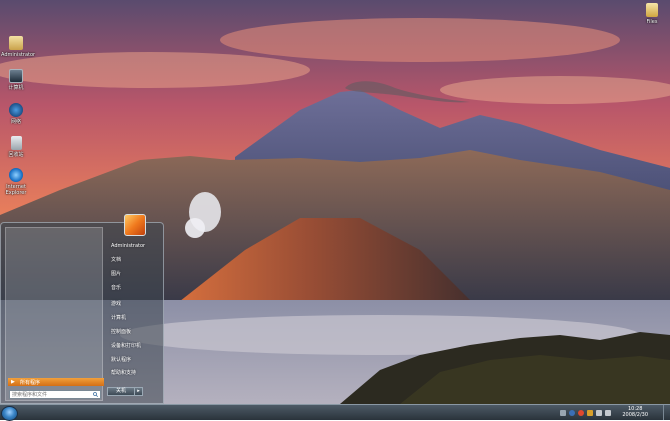 The height and width of the screenshot is (421, 670). Describe the element at coordinates (16, 76) in the screenshot. I see `computer-icon` at that location.